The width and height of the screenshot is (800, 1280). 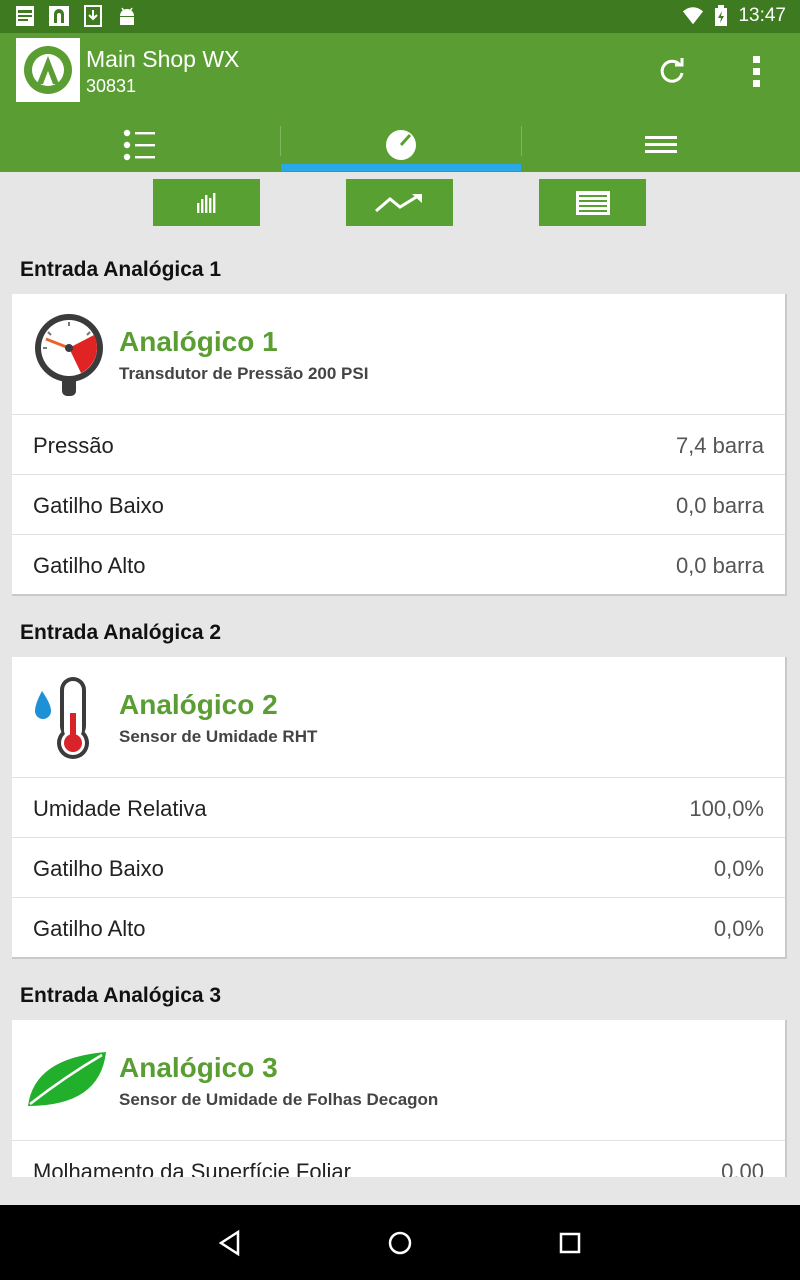 I want to click on reading-row: Gatilho Baixo 0,0%, so click(x=398, y=868).